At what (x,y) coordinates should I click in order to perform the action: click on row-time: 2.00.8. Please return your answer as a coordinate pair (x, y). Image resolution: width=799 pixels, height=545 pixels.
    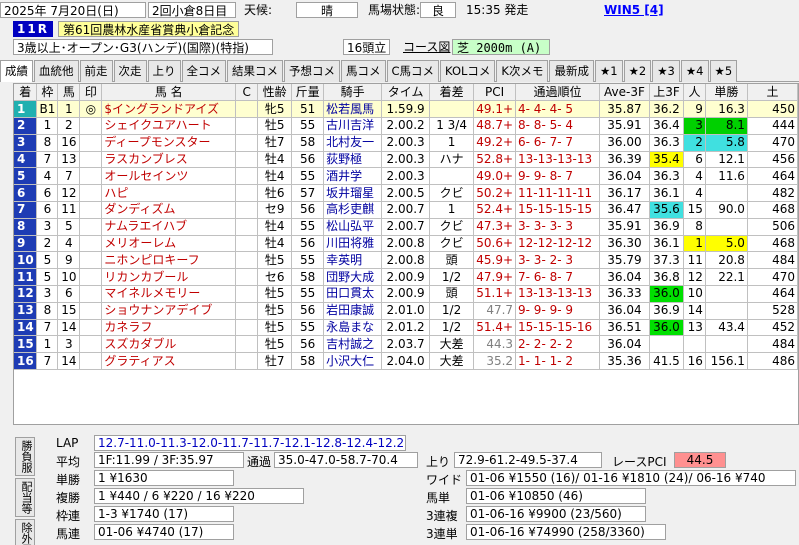
    Looking at the image, I should click on (406, 244).